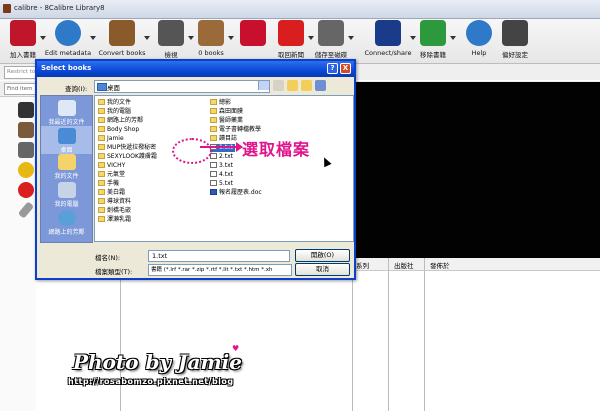 The width and height of the screenshot is (600, 411). I want to click on list-item: MUP快遞拉撥秘密, so click(127, 148).